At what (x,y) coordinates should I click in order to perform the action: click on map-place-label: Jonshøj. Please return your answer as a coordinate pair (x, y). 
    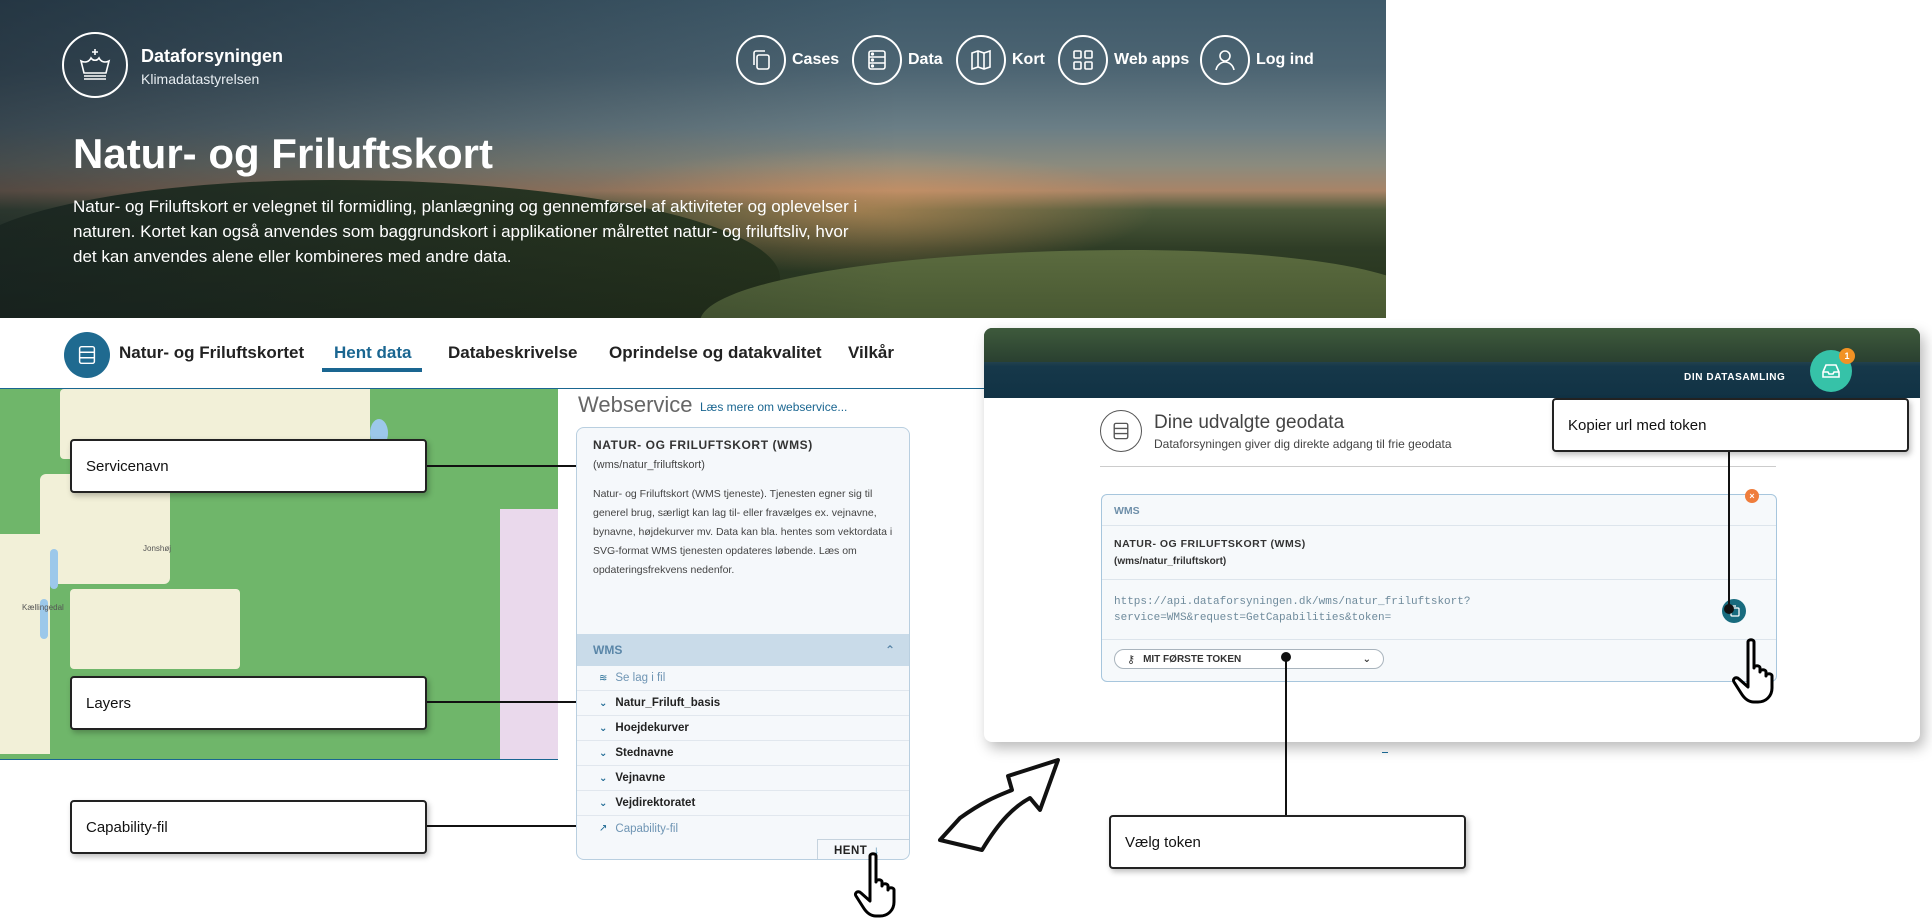
    Looking at the image, I should click on (157, 548).